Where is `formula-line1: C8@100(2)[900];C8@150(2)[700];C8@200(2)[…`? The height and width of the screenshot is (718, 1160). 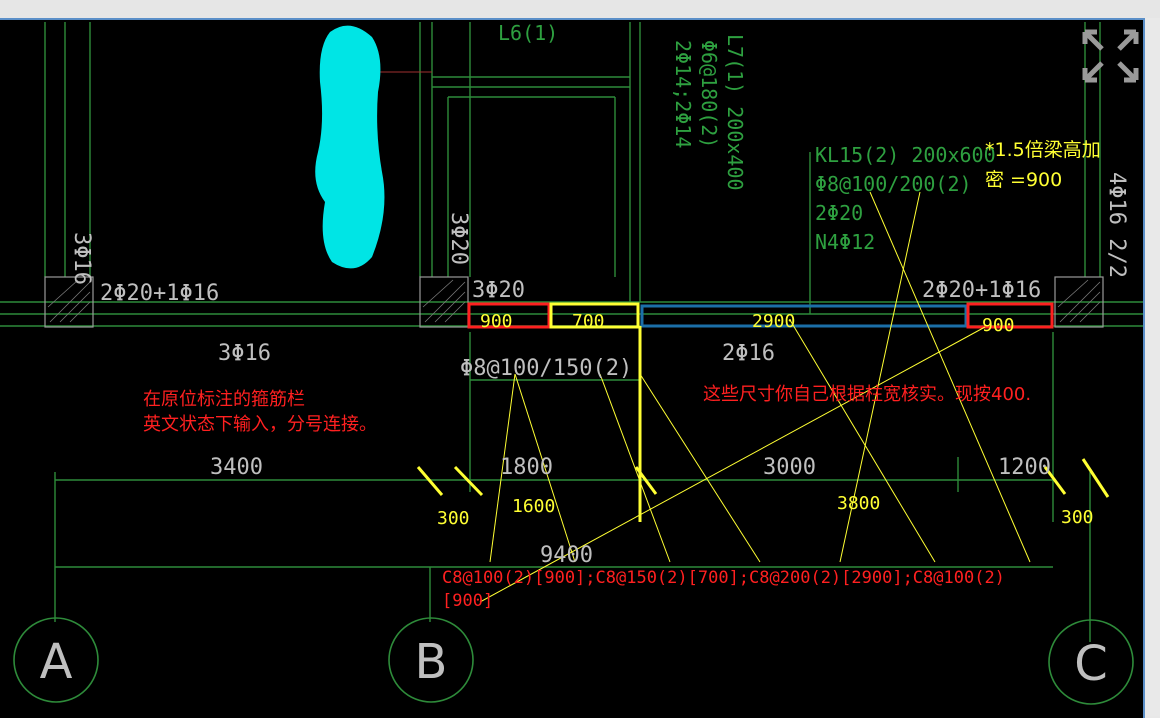 formula-line1: C8@100(2)[900];C8@150(2)[700];C8@200(2)[… is located at coordinates (723, 578).